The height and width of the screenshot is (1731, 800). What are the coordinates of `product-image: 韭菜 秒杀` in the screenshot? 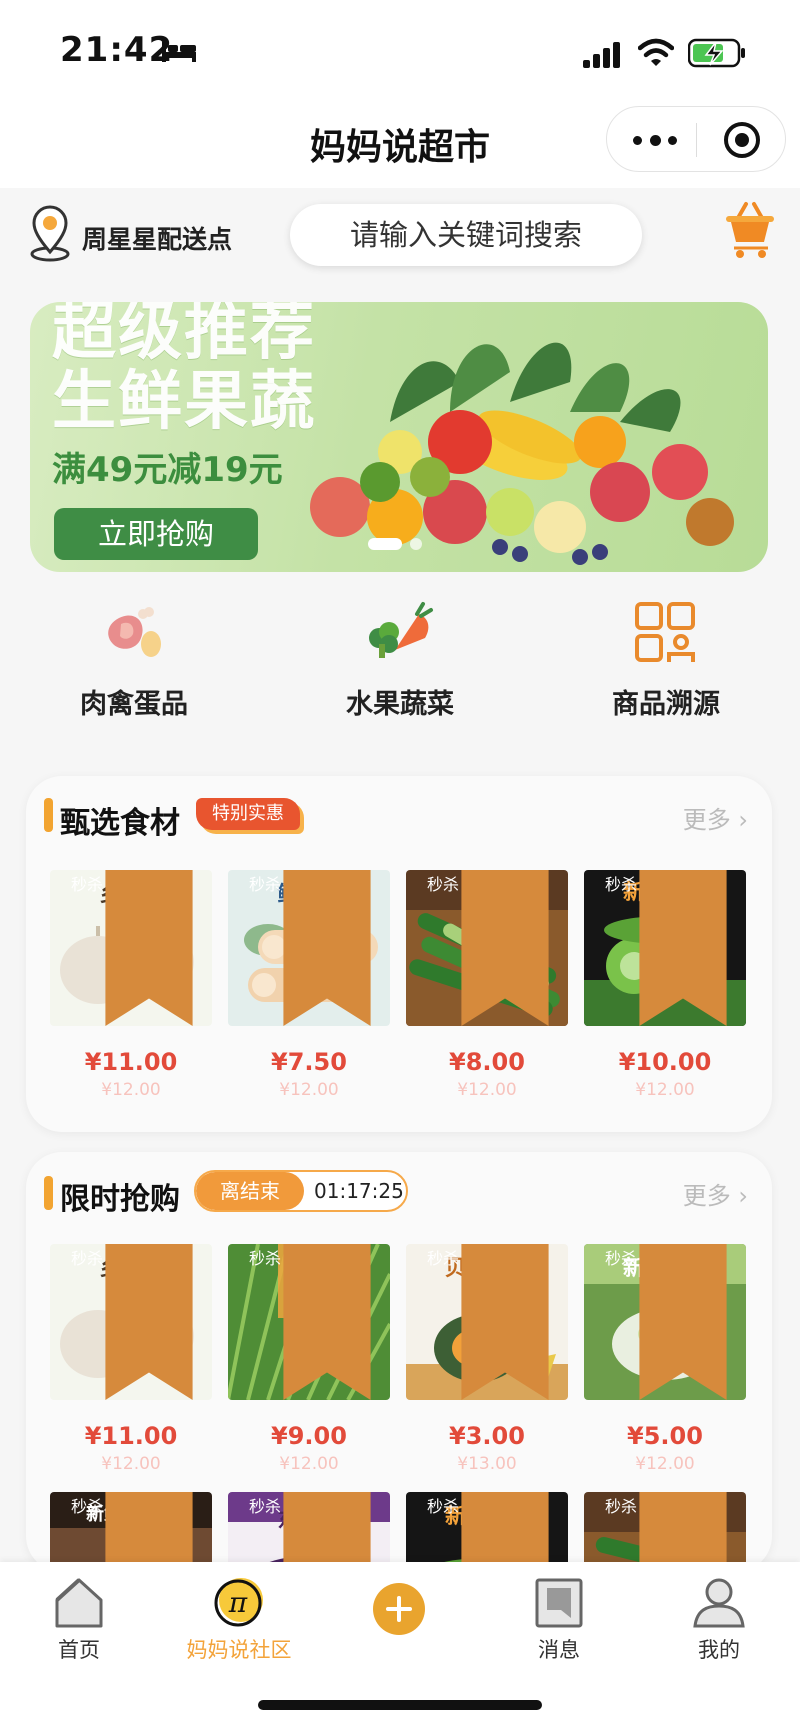 It's located at (309, 1322).